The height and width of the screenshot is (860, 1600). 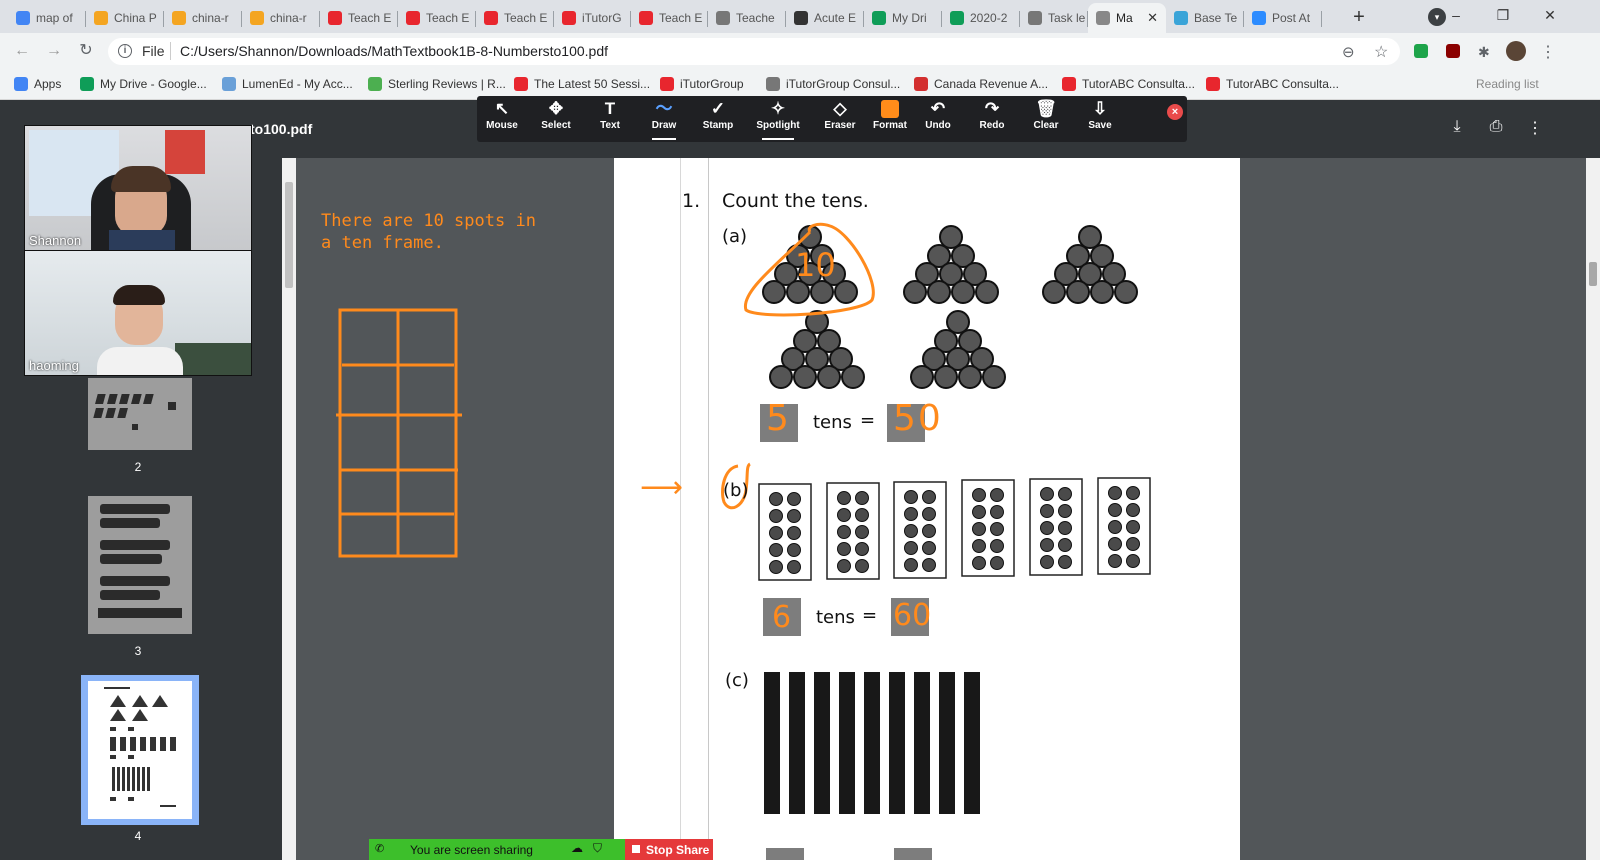 I want to click on annotation-tool-clear: 🗑 Clear, so click(x=1046, y=118).